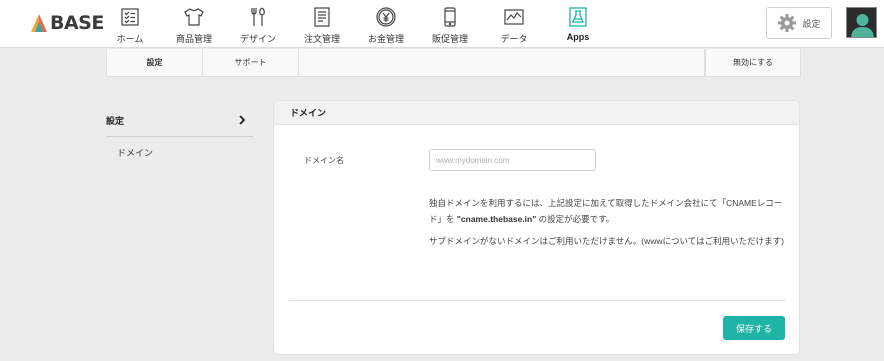 The image size is (884, 361). Describe the element at coordinates (251, 62) in the screenshot. I see `tab-support: サポート` at that location.